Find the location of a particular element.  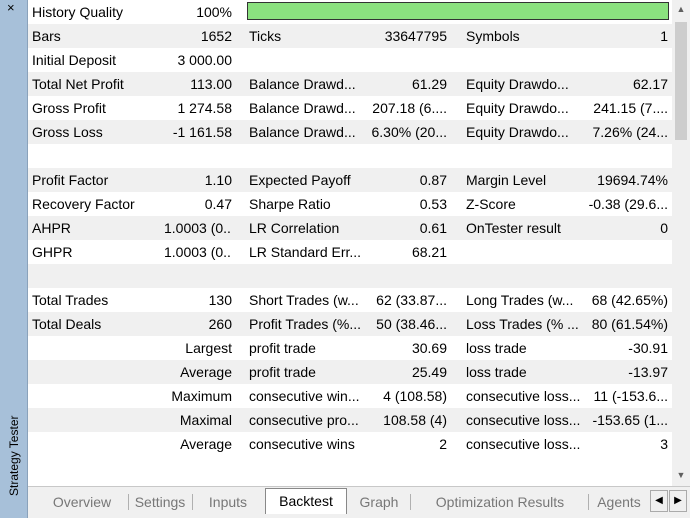

cell-c4: 25.49 is located at coordinates (429, 372).